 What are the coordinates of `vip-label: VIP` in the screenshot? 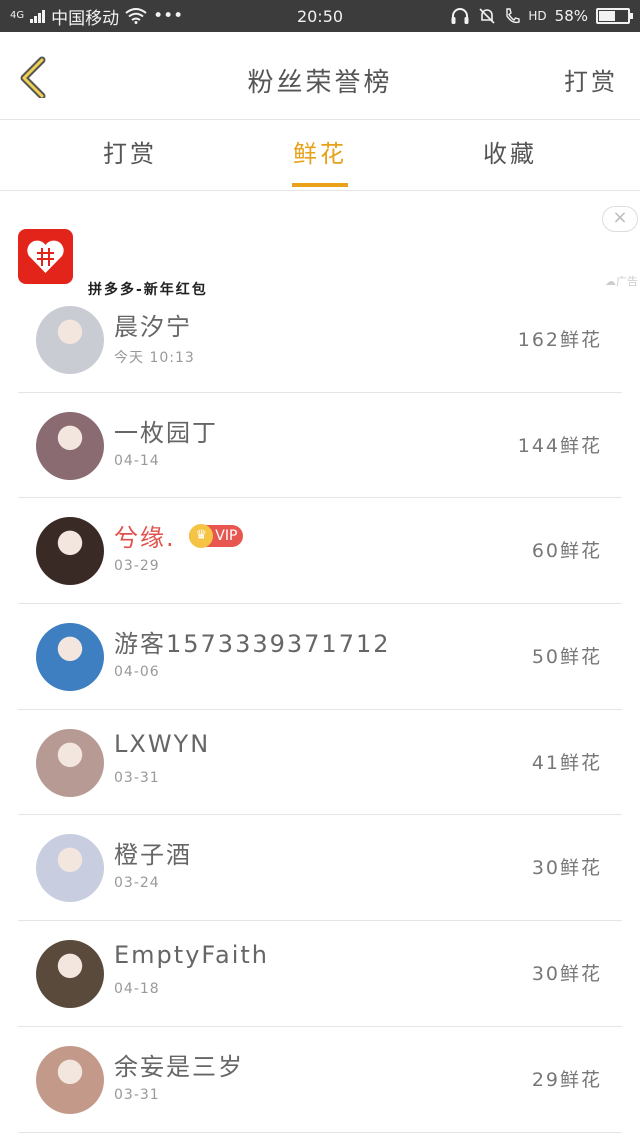 It's located at (226, 536).